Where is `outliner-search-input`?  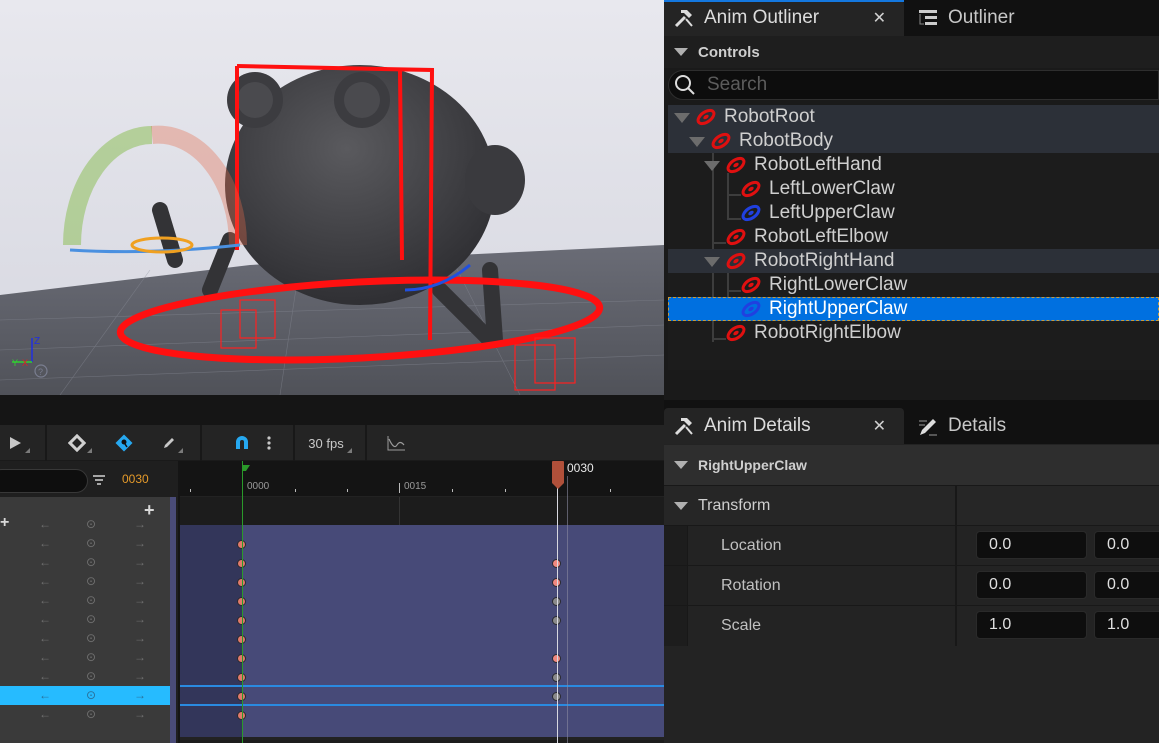
outliner-search-input is located at coordinates (927, 85).